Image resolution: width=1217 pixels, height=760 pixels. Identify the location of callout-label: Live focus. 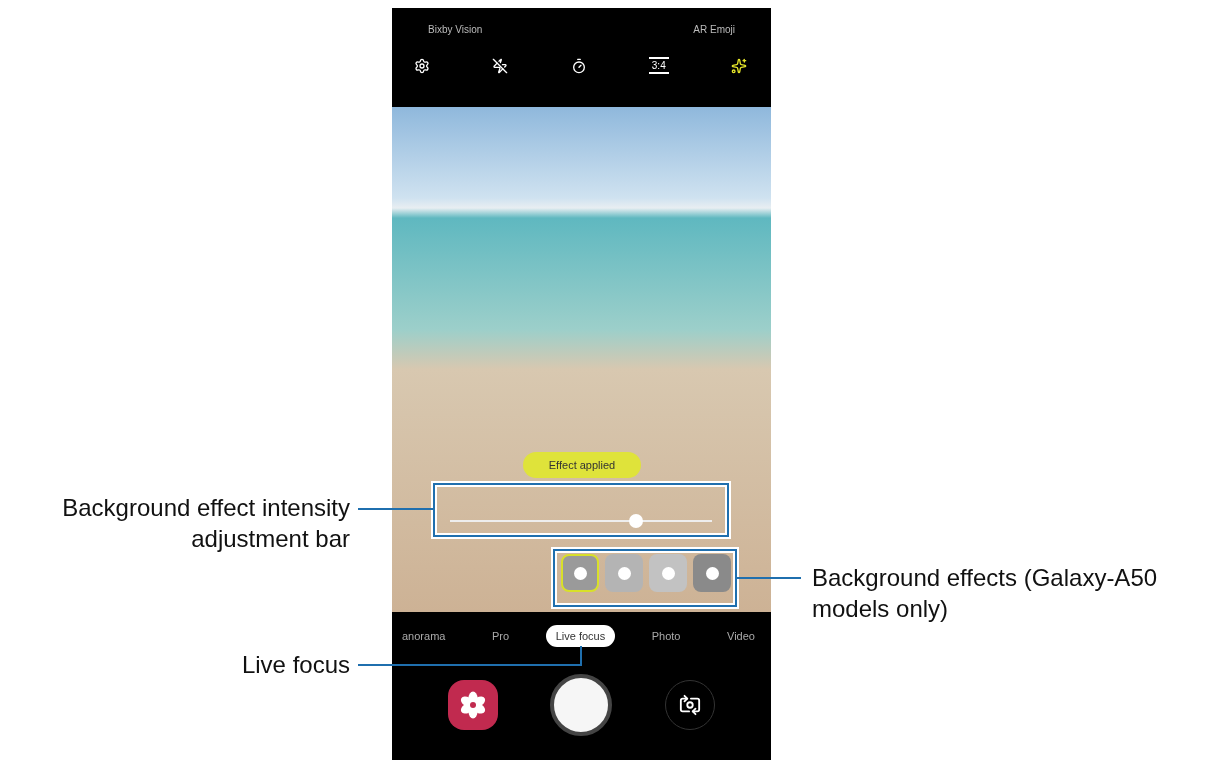
(295, 665).